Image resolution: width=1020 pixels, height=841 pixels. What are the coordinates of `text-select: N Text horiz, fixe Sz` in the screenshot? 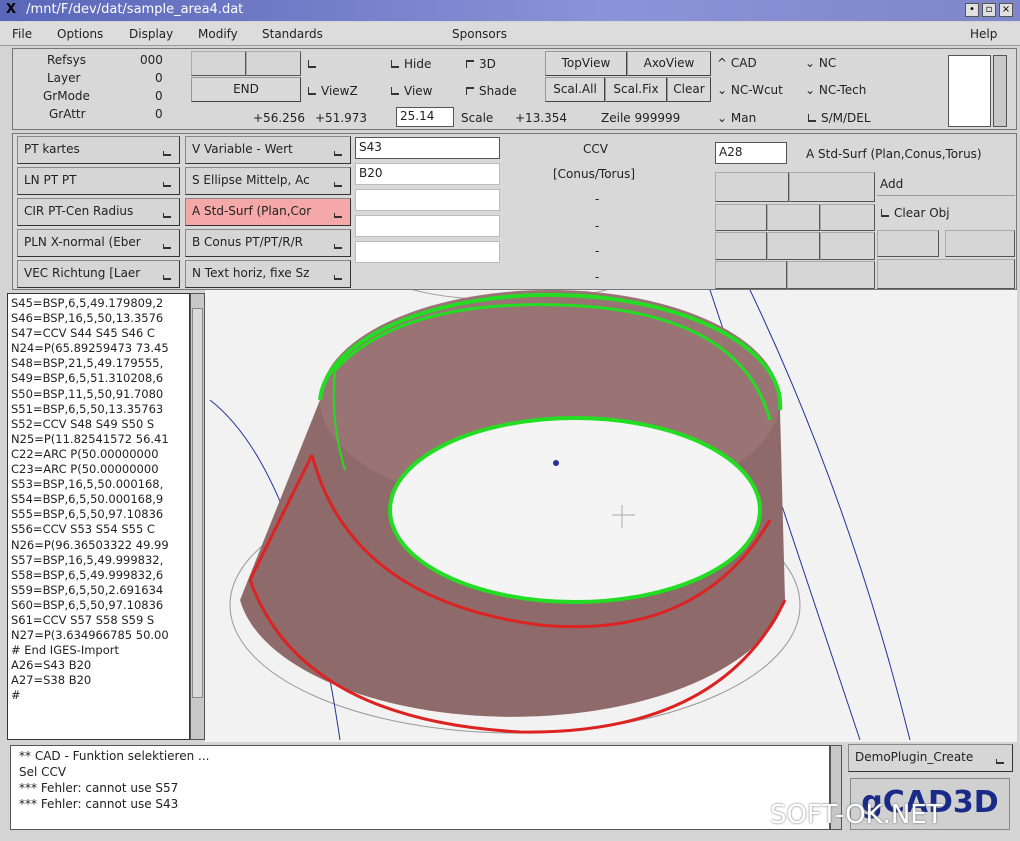 It's located at (268, 274).